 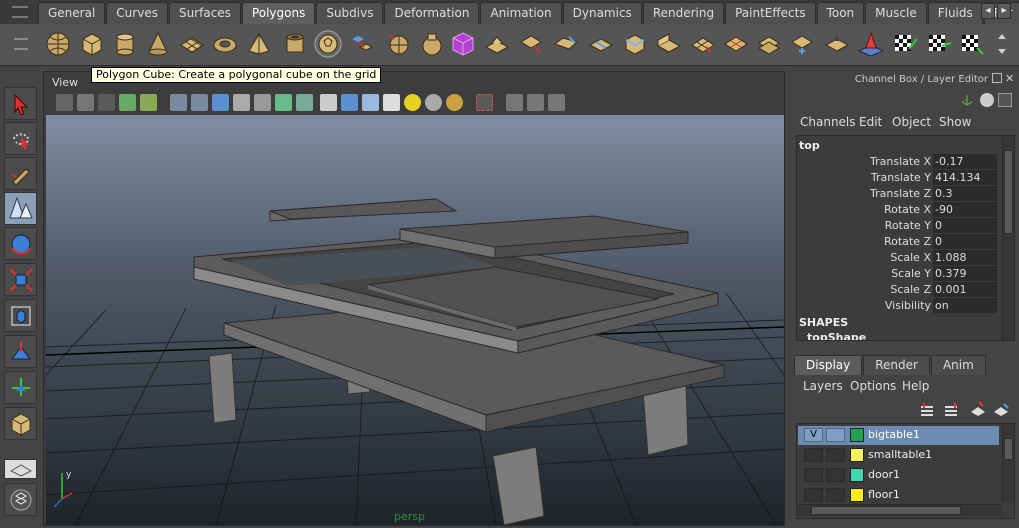 I want to click on menu-show: Show, so click(x=955, y=122).